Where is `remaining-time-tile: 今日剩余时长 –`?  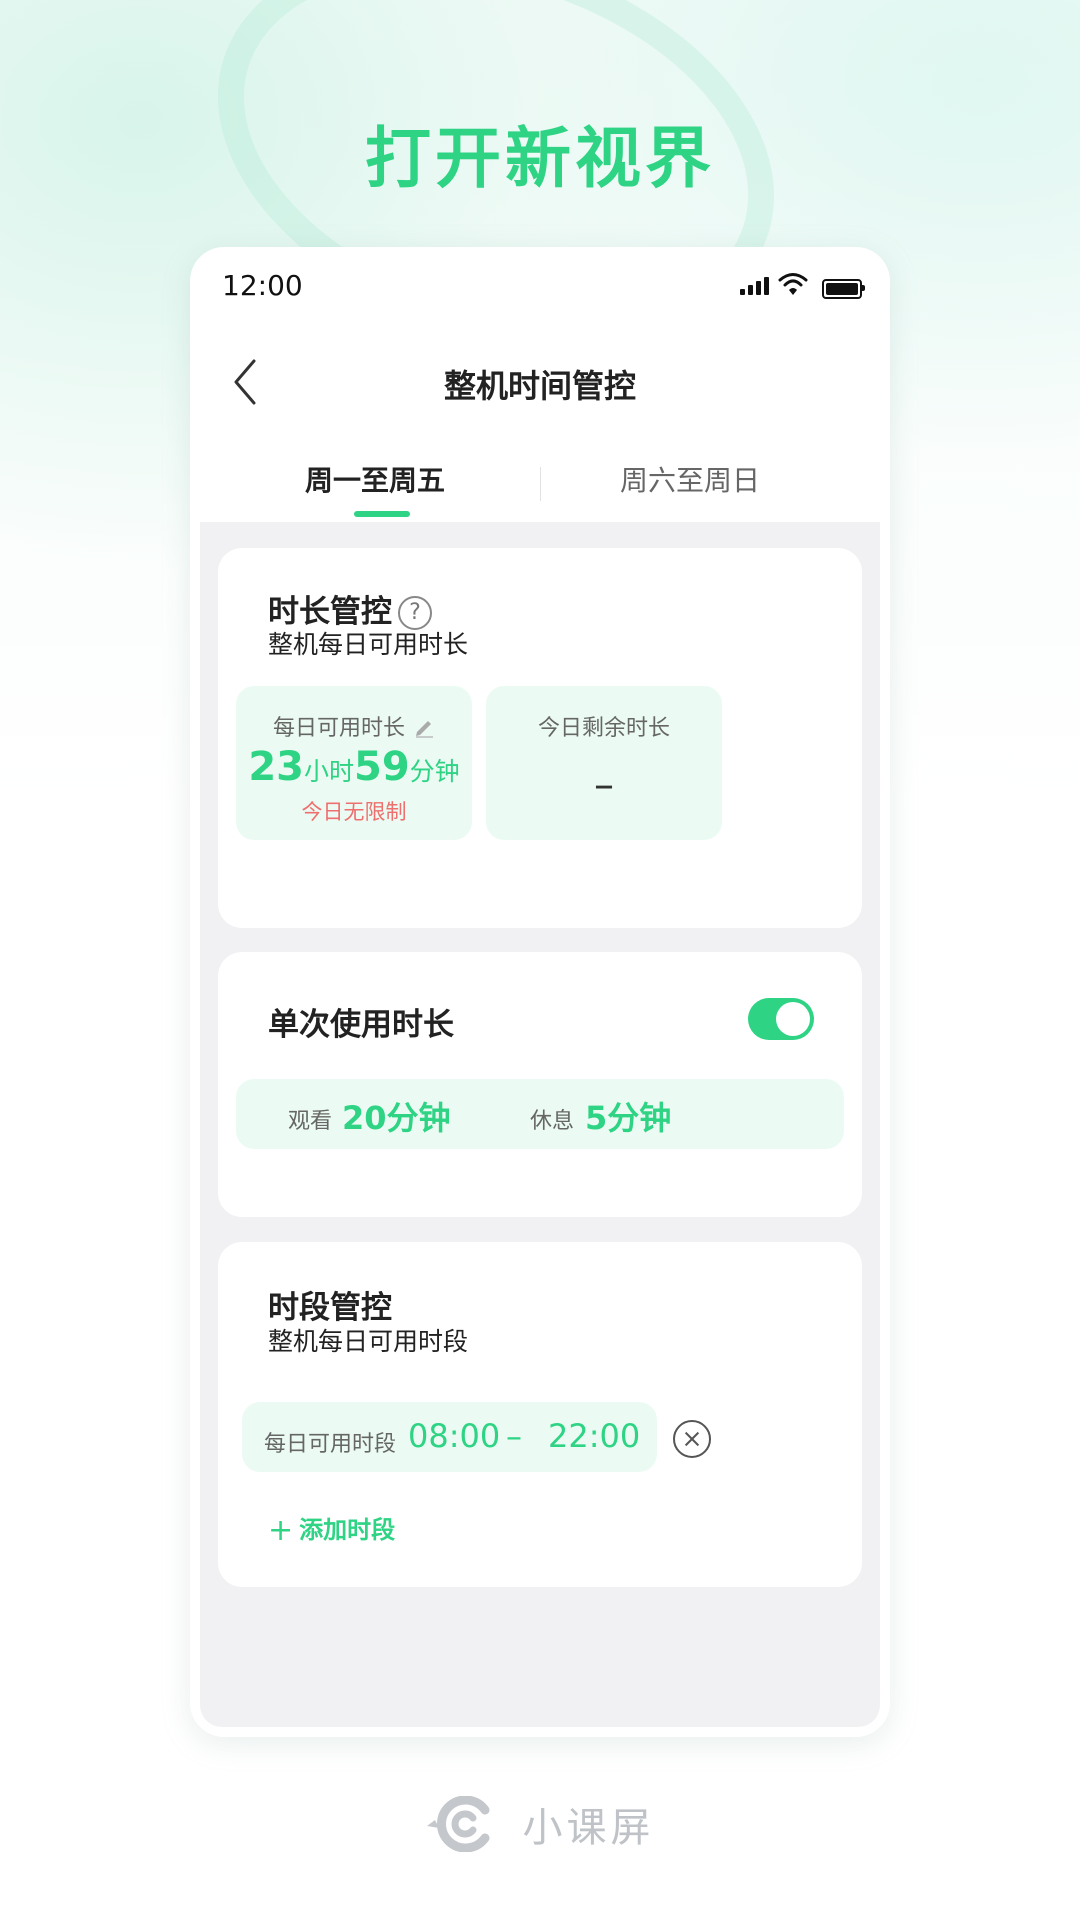 remaining-time-tile: 今日剩余时长 – is located at coordinates (604, 763).